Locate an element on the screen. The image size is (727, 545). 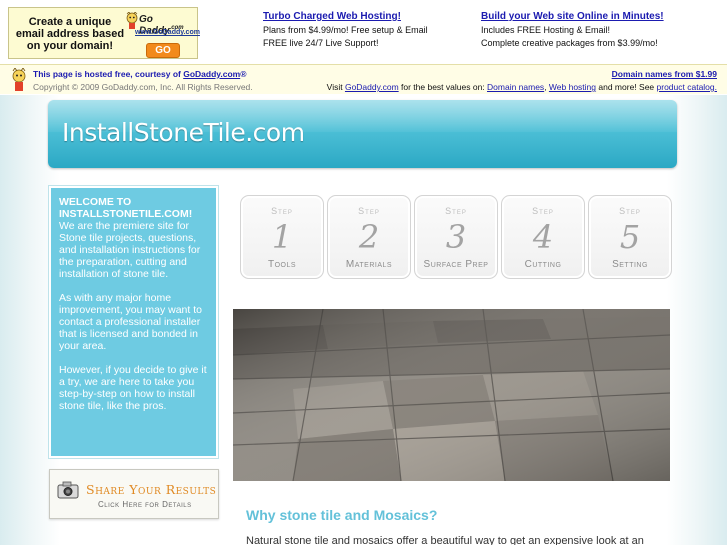
step-5-setting: Step 5 Setting is located at coordinates (630, 237).